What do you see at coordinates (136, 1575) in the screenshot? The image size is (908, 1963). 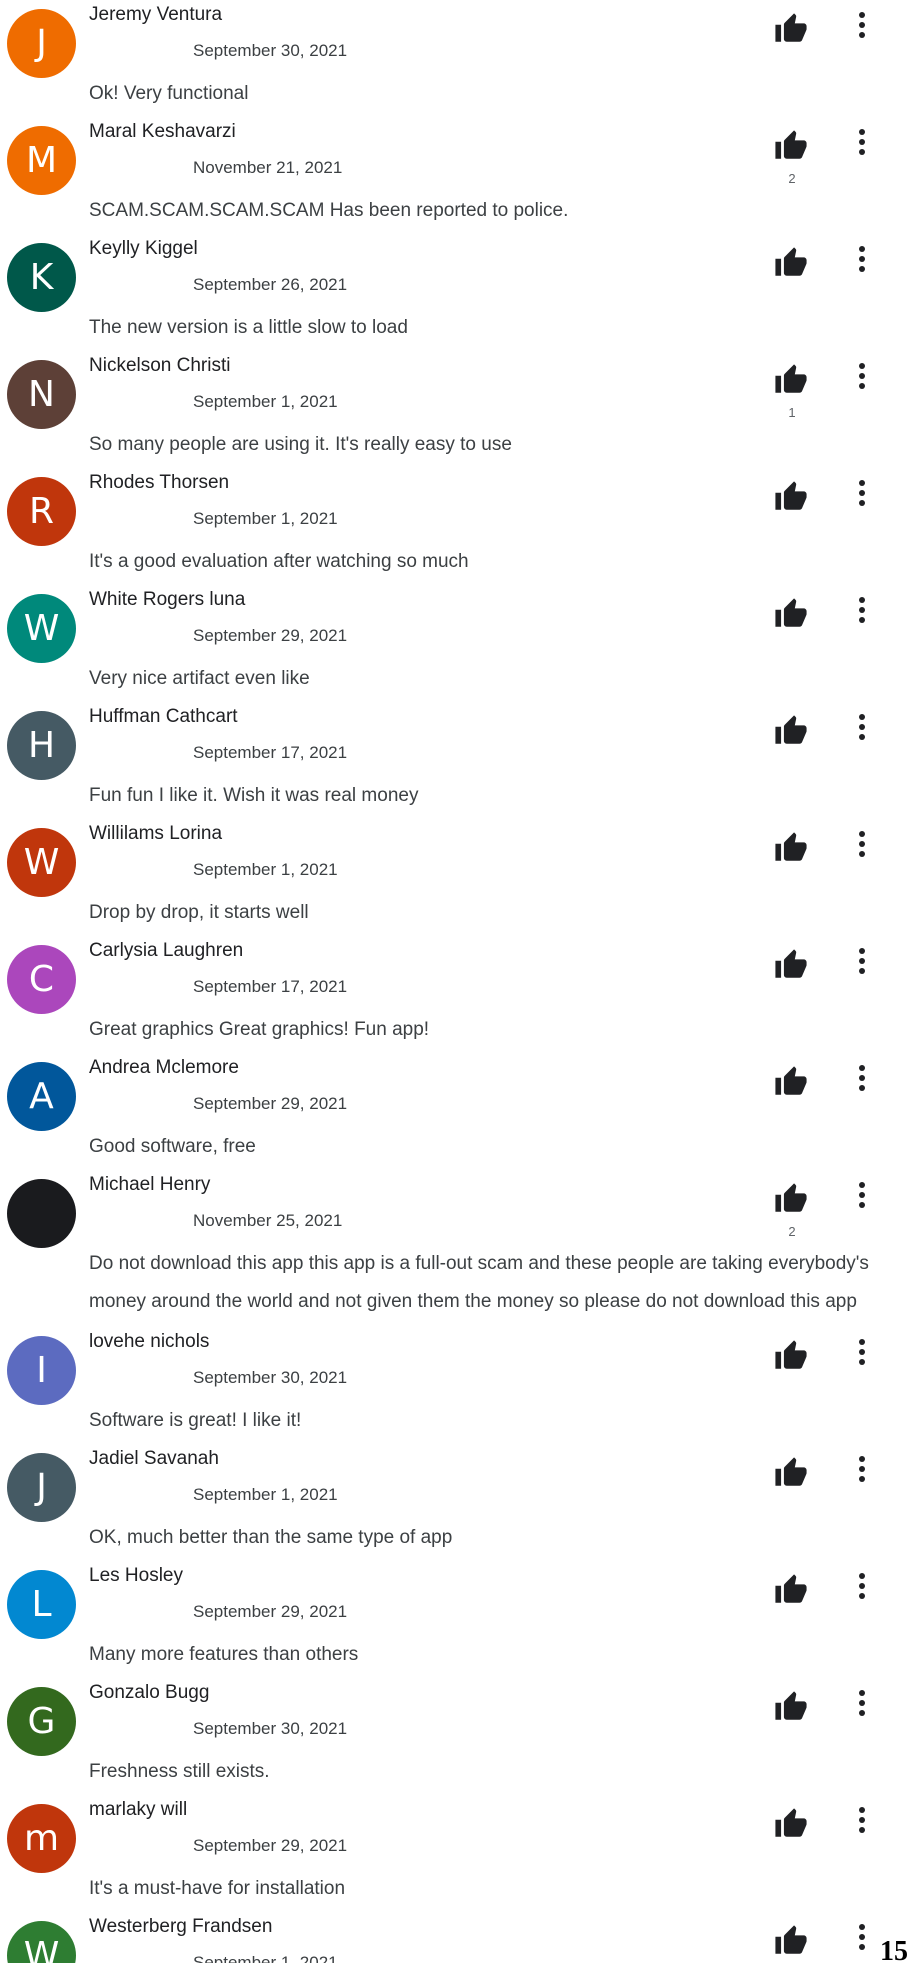 I see `reviewer-name: Les Hosley` at bounding box center [136, 1575].